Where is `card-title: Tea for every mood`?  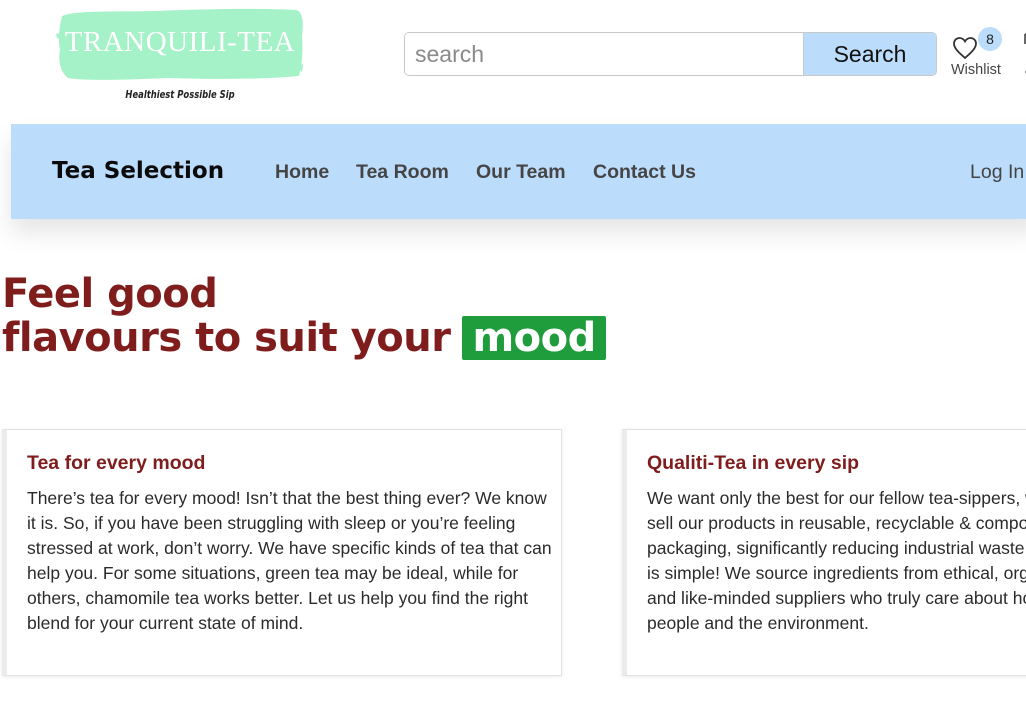
card-title: Tea for every mood is located at coordinates (116, 463).